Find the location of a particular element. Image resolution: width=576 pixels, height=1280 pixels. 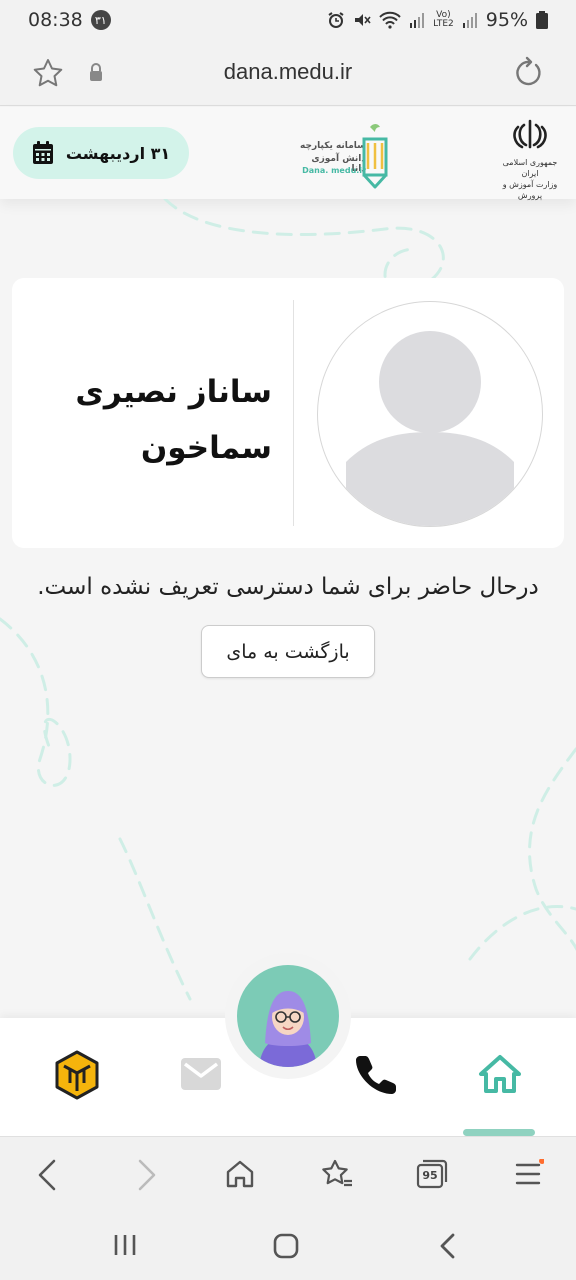

status-bar: 08:38 ۳۱ Vo) LTE2 95% is located at coordinates (288, 20).